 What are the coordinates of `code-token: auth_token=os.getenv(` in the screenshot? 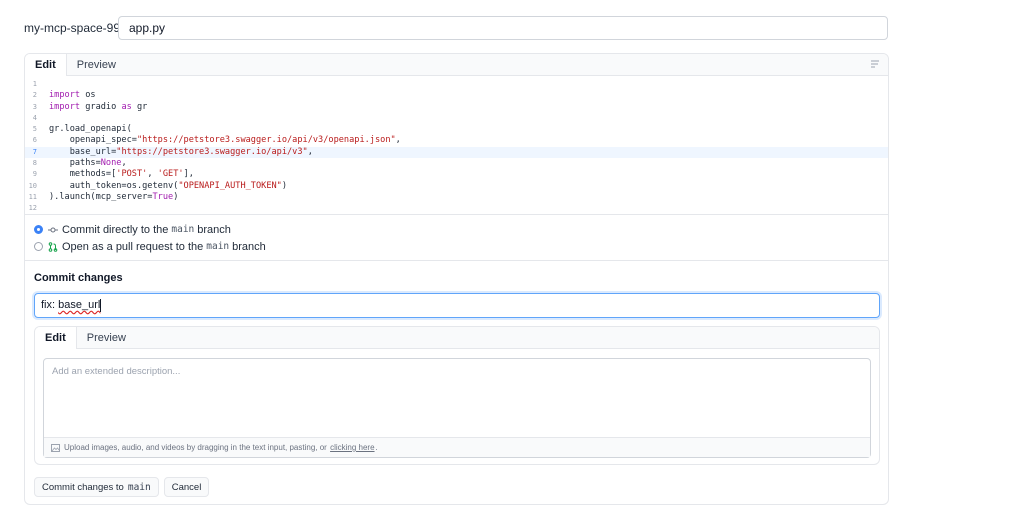 It's located at (114, 185).